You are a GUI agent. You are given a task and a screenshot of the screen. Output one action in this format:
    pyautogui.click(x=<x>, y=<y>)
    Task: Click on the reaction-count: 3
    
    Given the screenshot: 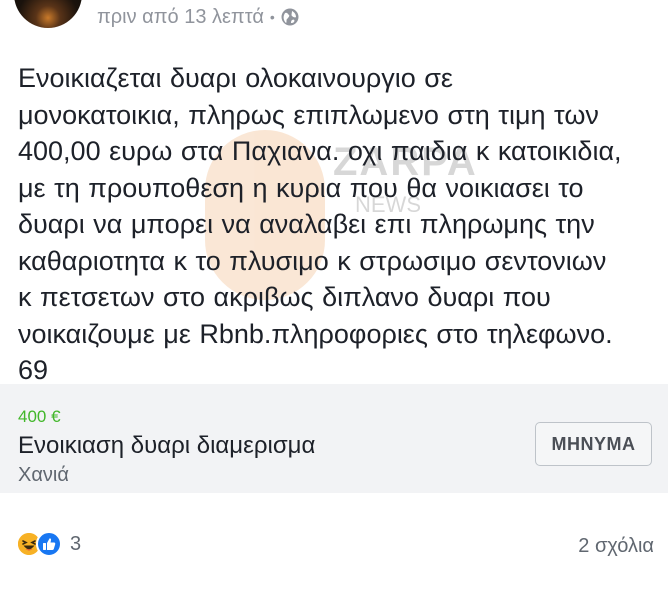 What is the action you would take?
    pyautogui.click(x=76, y=543)
    